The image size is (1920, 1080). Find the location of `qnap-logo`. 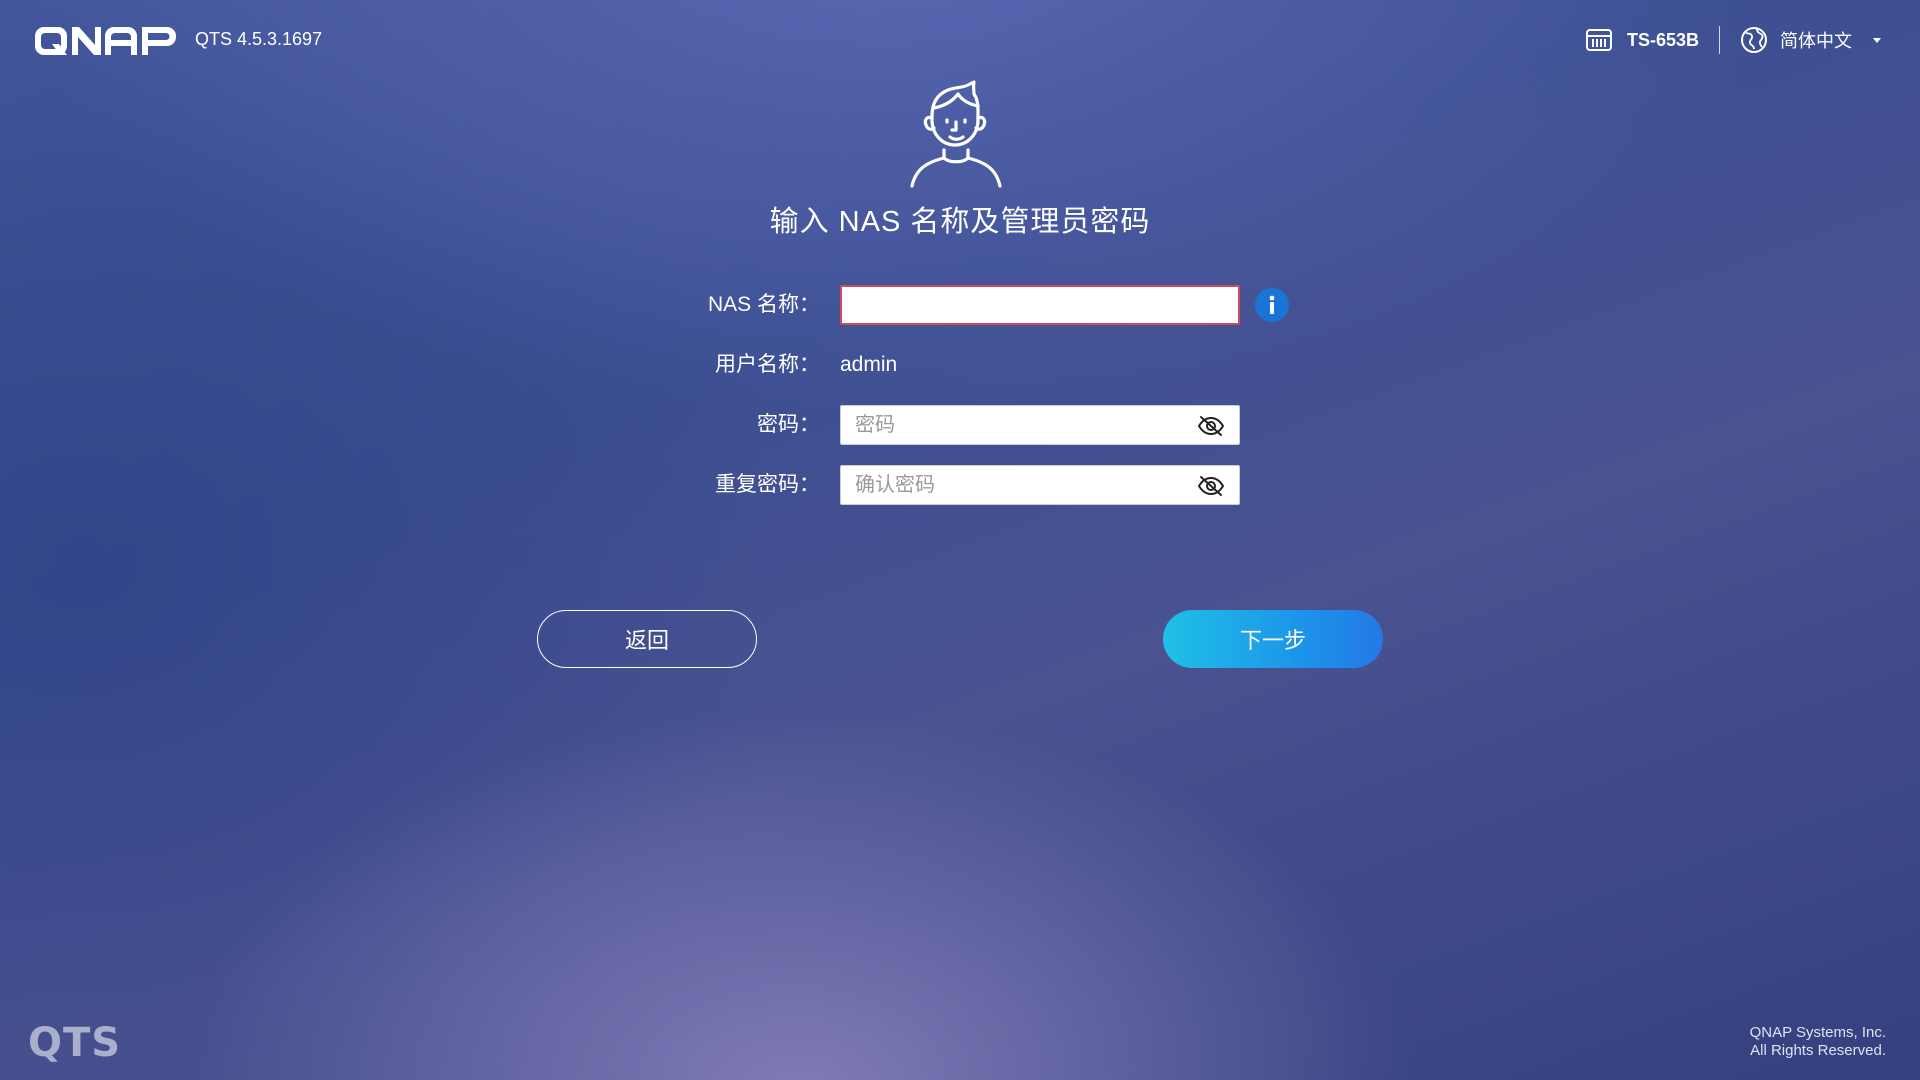

qnap-logo is located at coordinates (105, 41).